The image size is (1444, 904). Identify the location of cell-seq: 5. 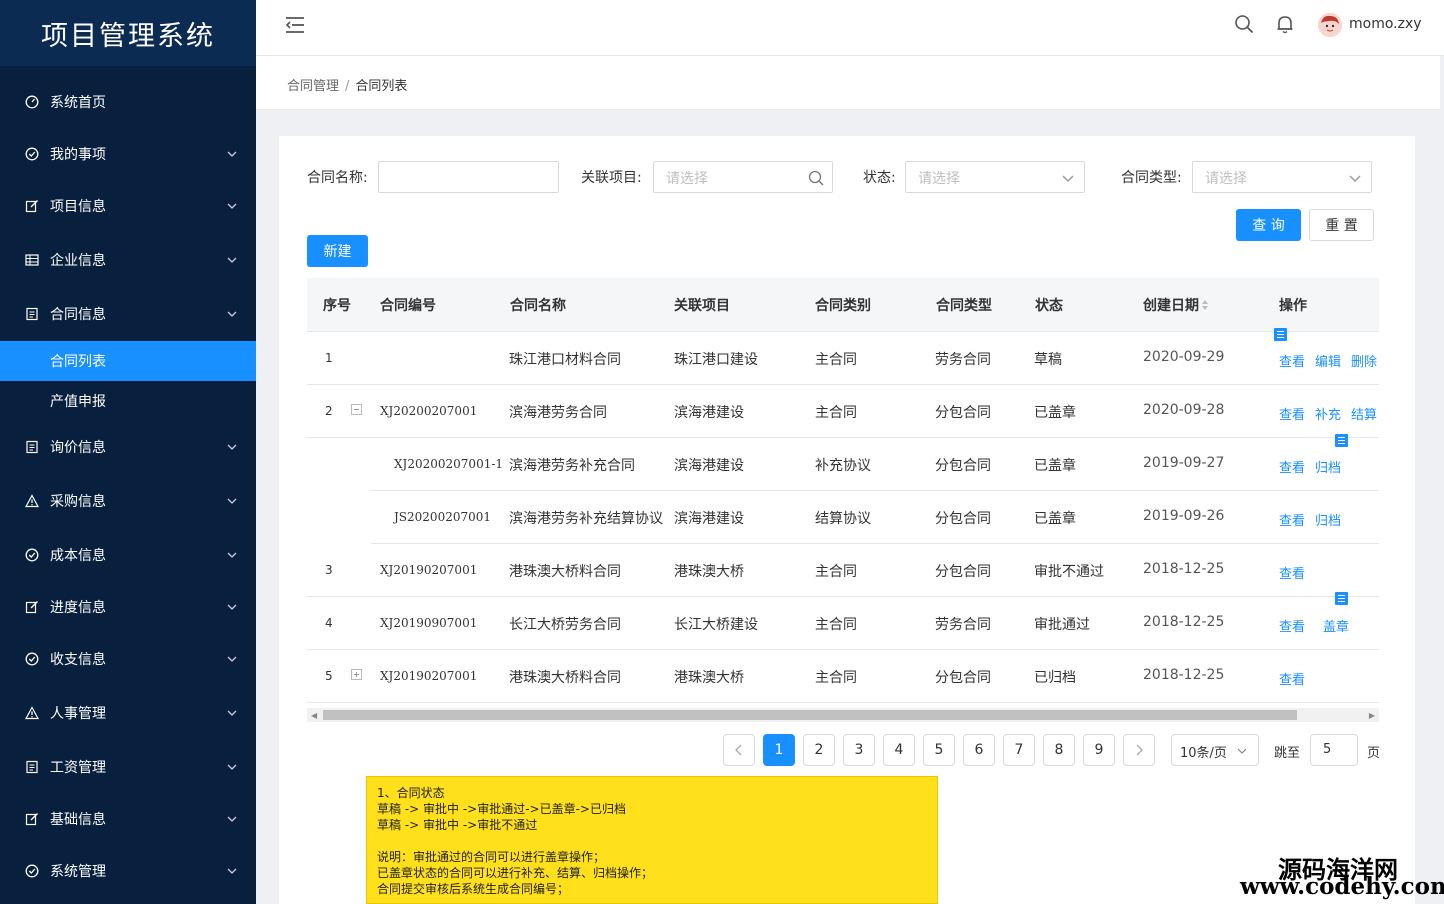
(329, 676).